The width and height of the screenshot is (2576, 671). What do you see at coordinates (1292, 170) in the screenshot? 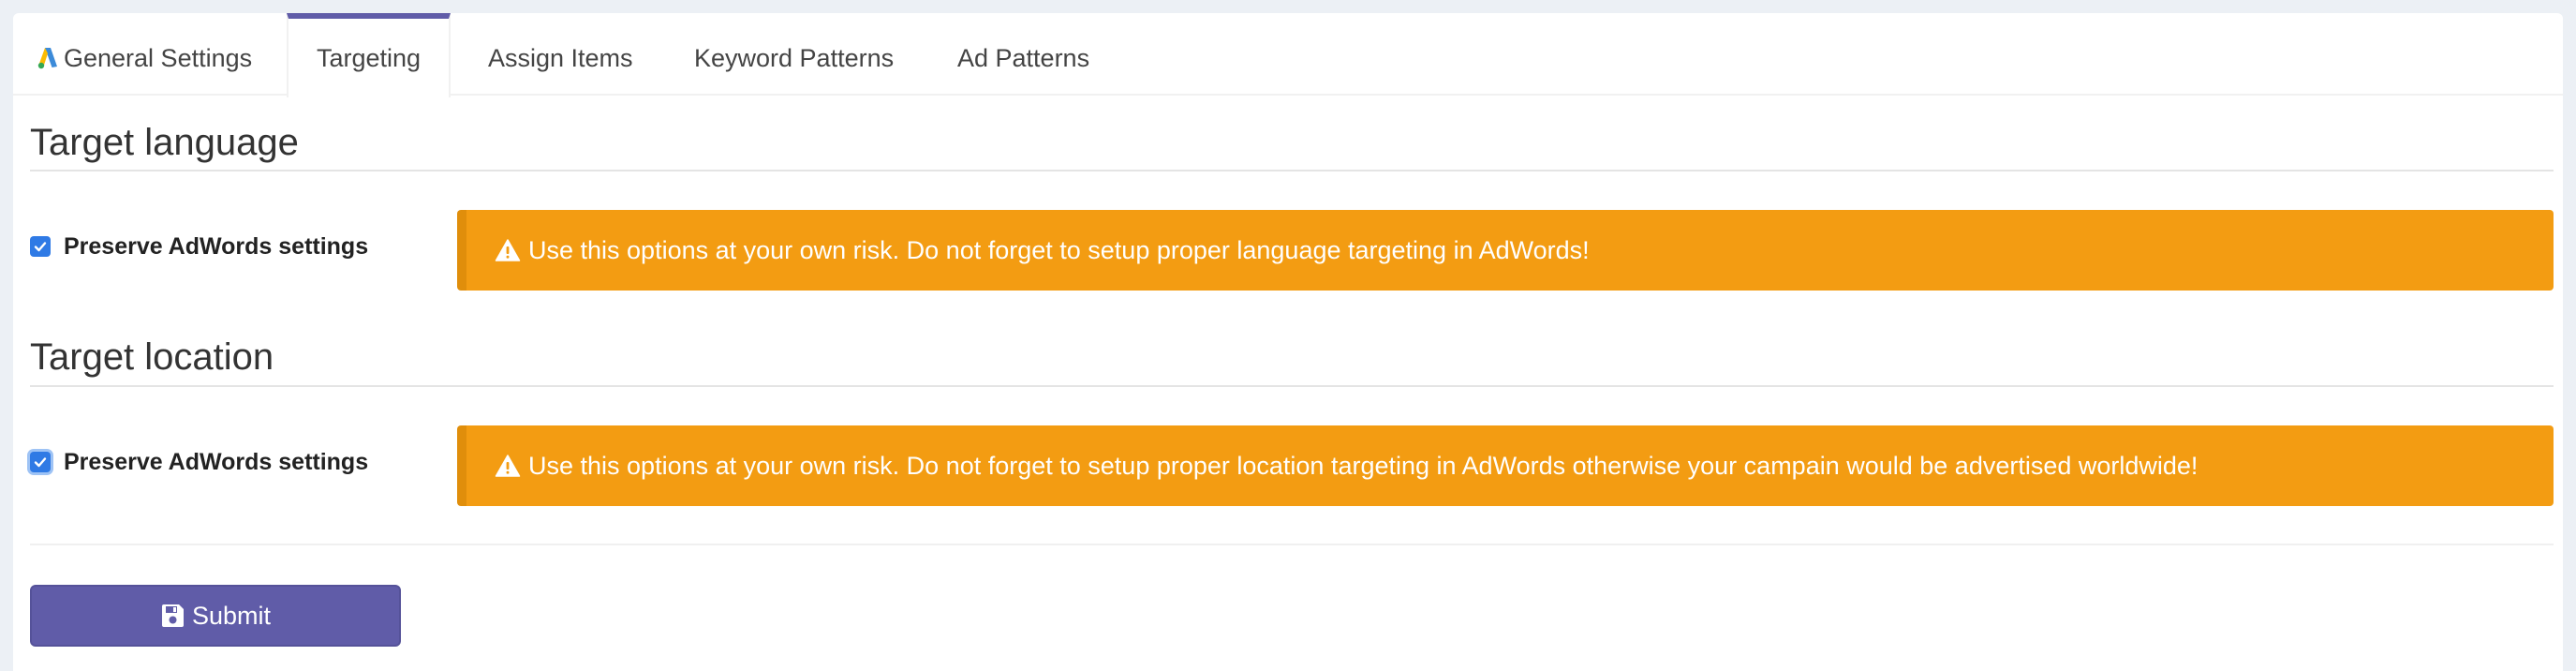
I see `target-language-rule` at bounding box center [1292, 170].